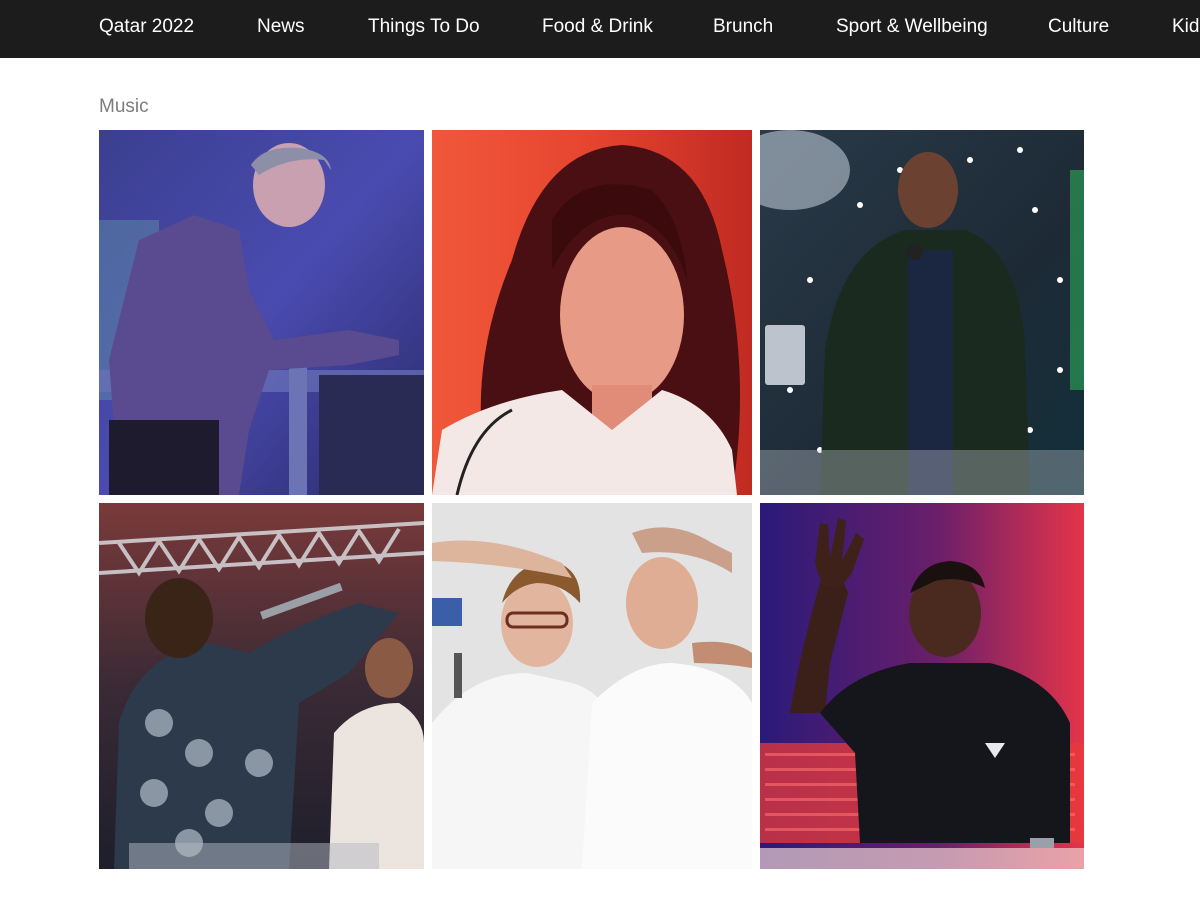  Describe the element at coordinates (743, 27) in the screenshot. I see `nav-item-brunch: Brunch` at that location.